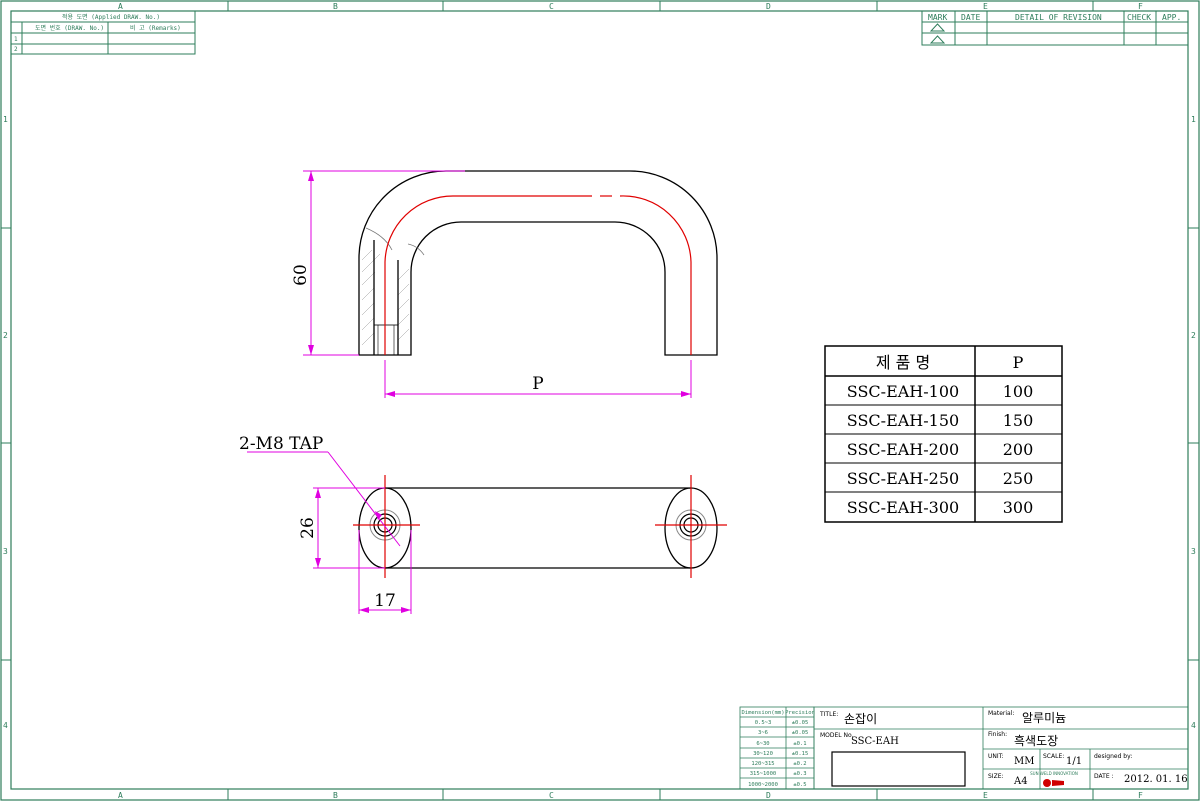  What do you see at coordinates (1053, 756) in the screenshot?
I see `scale-label: SCALE:` at bounding box center [1053, 756].